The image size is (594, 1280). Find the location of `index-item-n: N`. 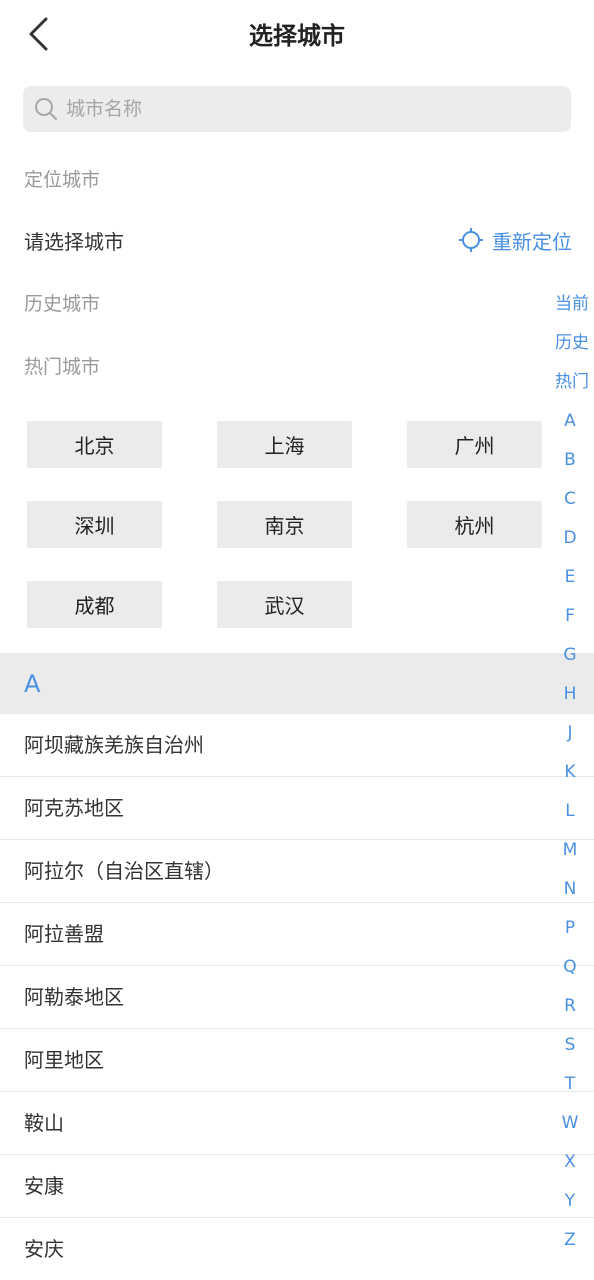

index-item-n: N is located at coordinates (570, 892).